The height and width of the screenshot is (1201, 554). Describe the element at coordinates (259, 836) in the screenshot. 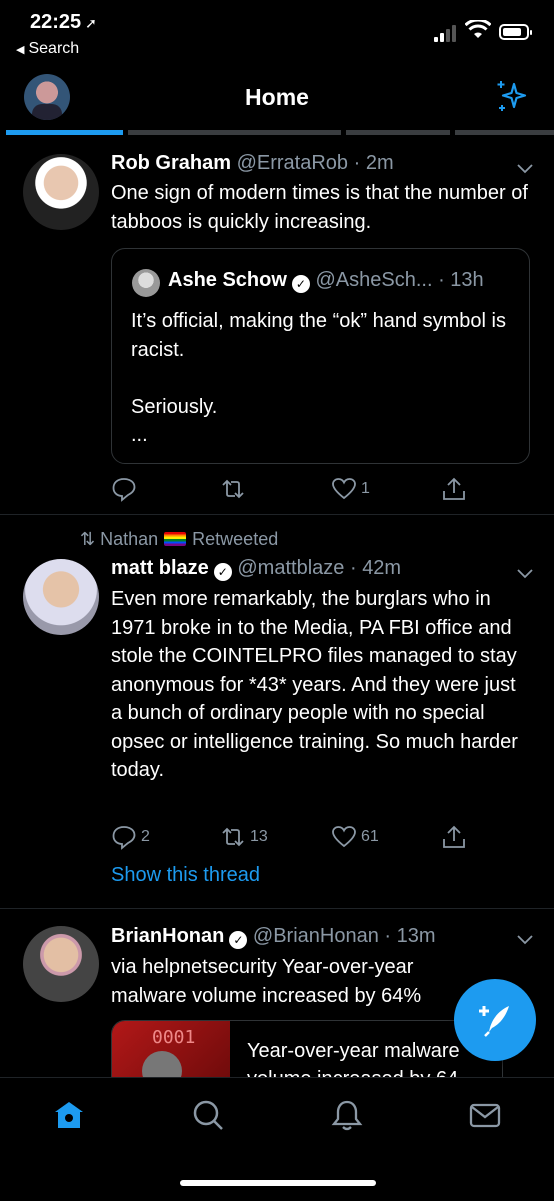

I see `retweet-count: 13` at that location.